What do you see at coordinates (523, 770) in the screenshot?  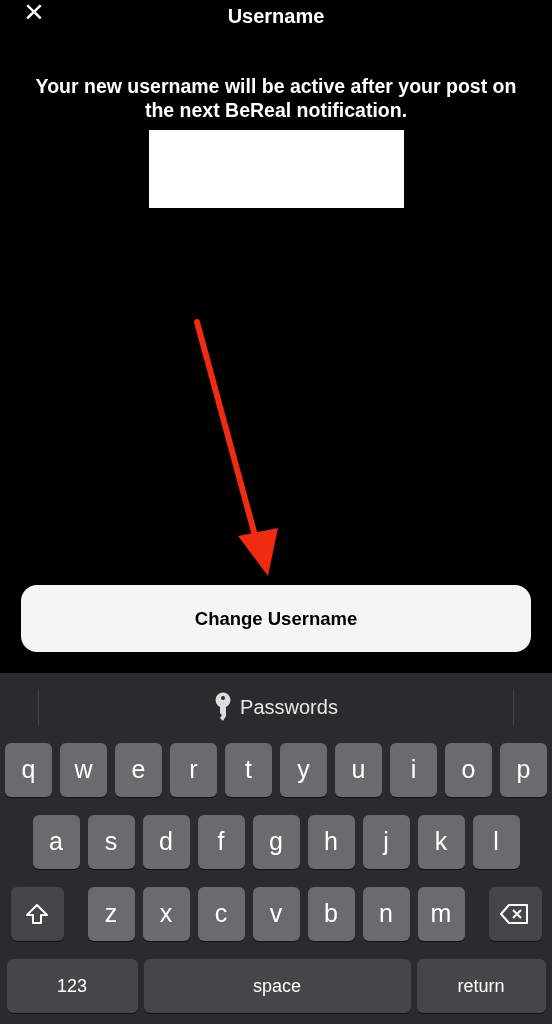 I see `keyboard-key: p` at bounding box center [523, 770].